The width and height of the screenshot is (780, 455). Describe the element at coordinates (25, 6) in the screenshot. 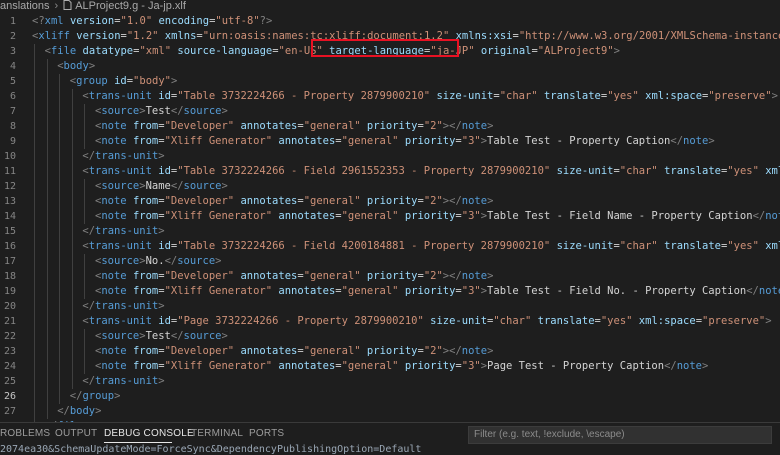

I see `breadcrumb-folder: anslations` at that location.